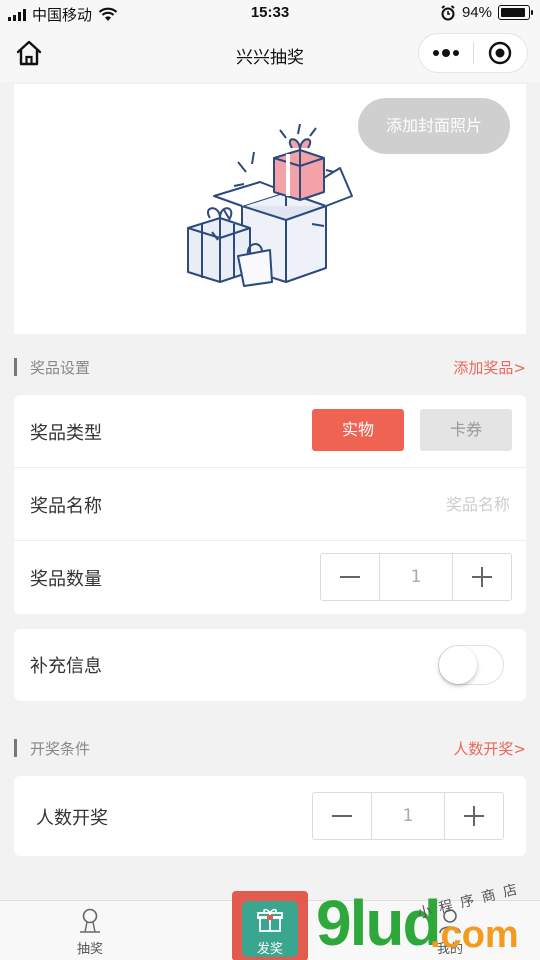 The width and height of the screenshot is (540, 960). Describe the element at coordinates (448, 12) in the screenshot. I see `alarm-icon` at that location.